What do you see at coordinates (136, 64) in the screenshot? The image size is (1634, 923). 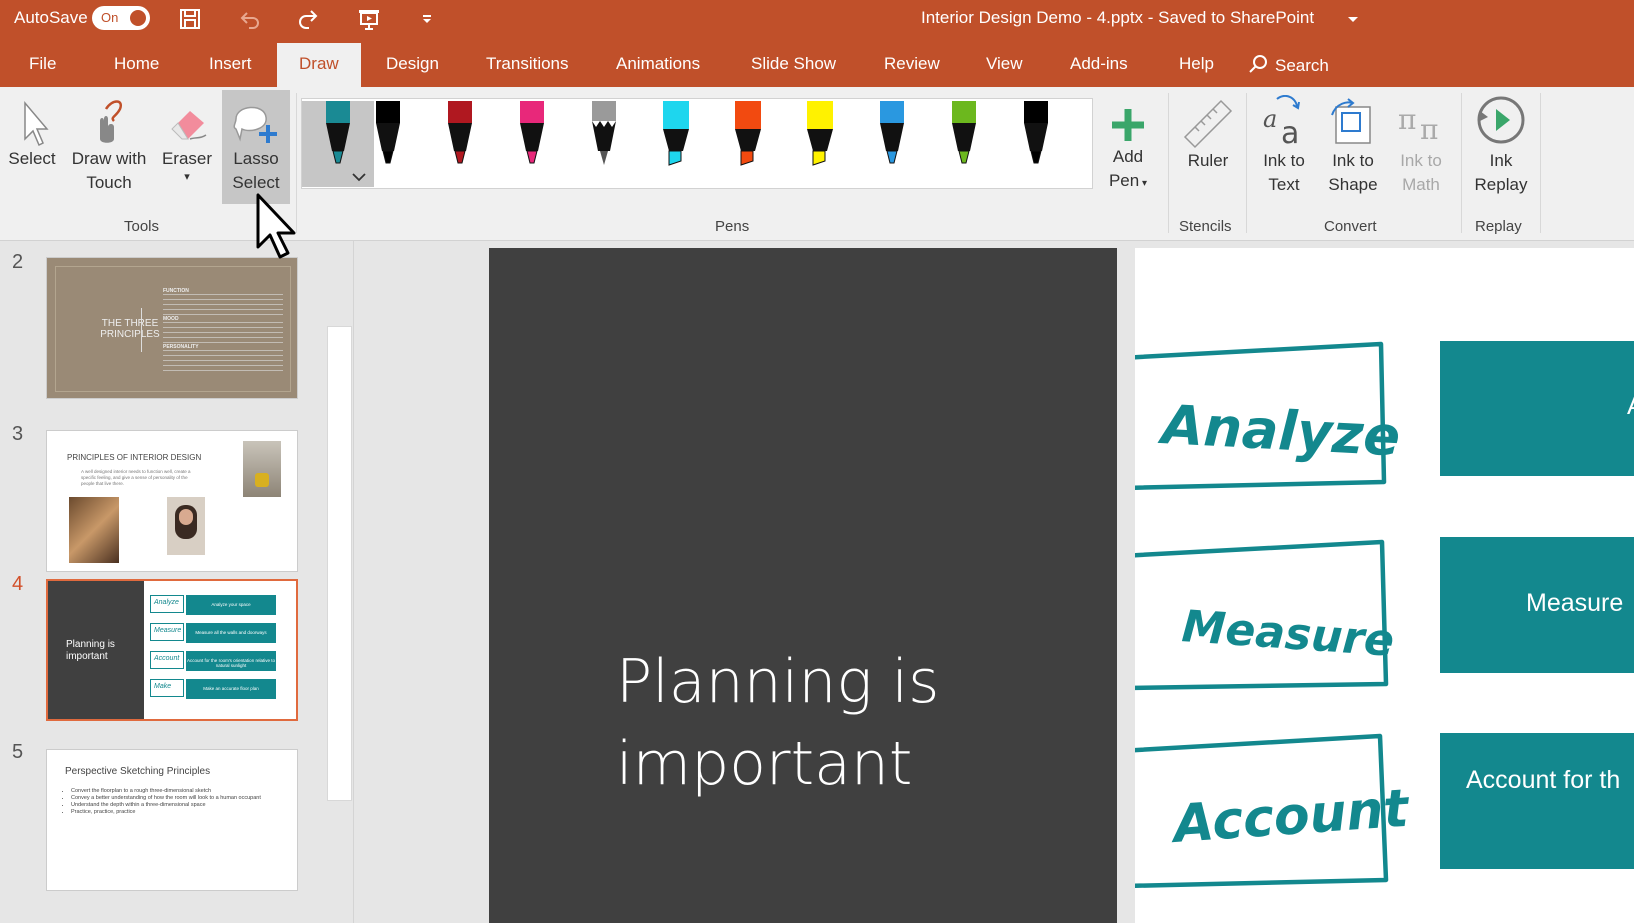 I see `tab-home: Home` at bounding box center [136, 64].